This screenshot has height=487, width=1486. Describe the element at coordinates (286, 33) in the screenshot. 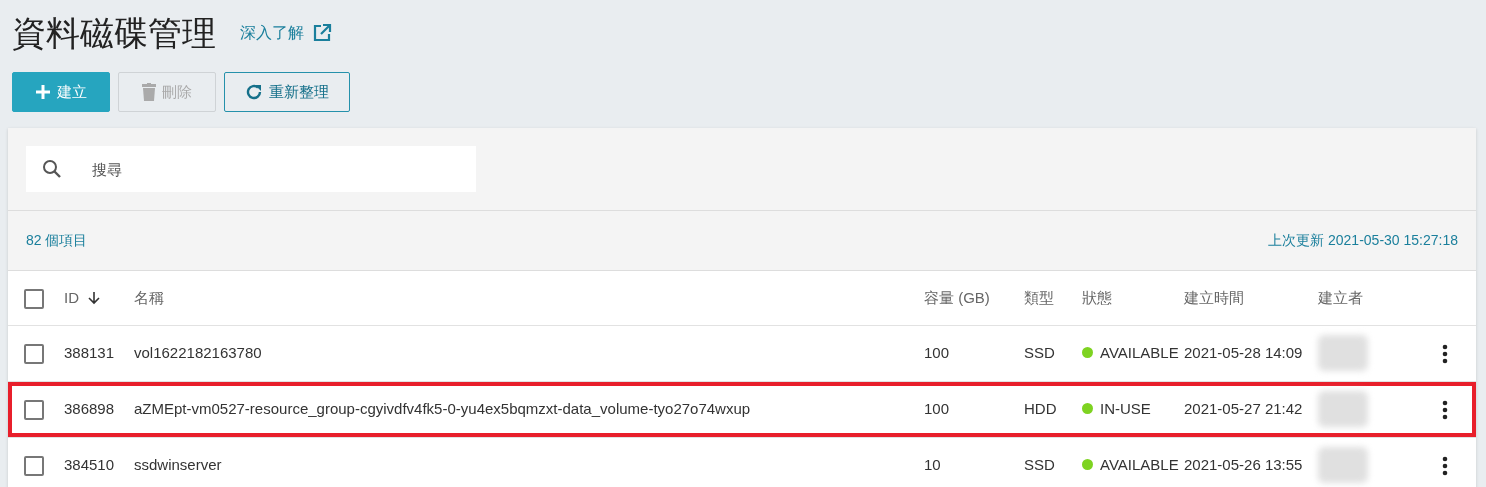

I see `learn-more-link: 深入了解` at that location.